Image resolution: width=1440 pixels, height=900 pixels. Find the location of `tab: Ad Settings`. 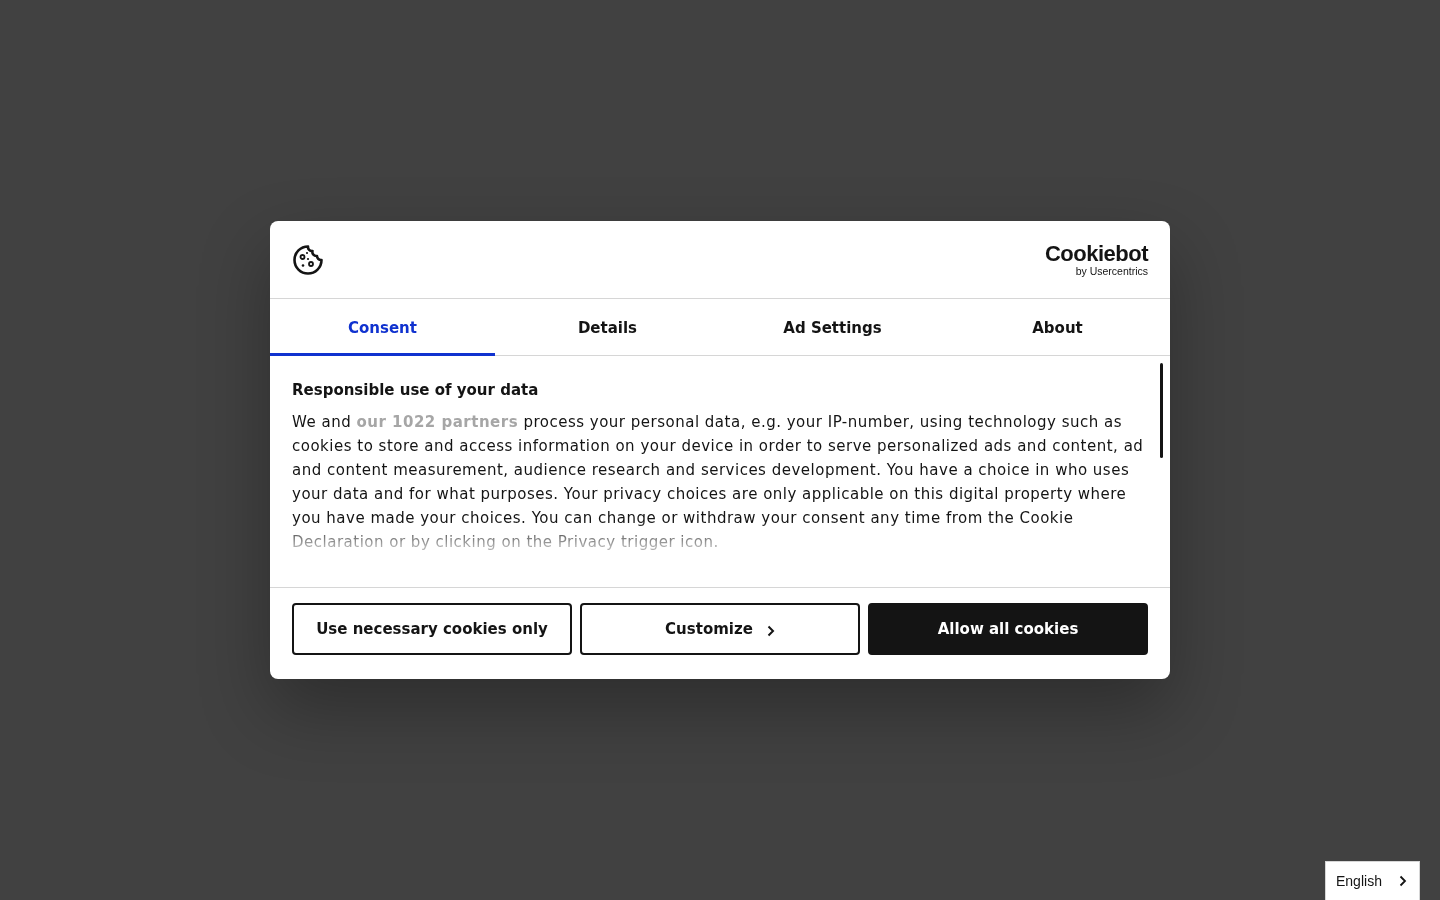

tab: Ad Settings is located at coordinates (832, 327).